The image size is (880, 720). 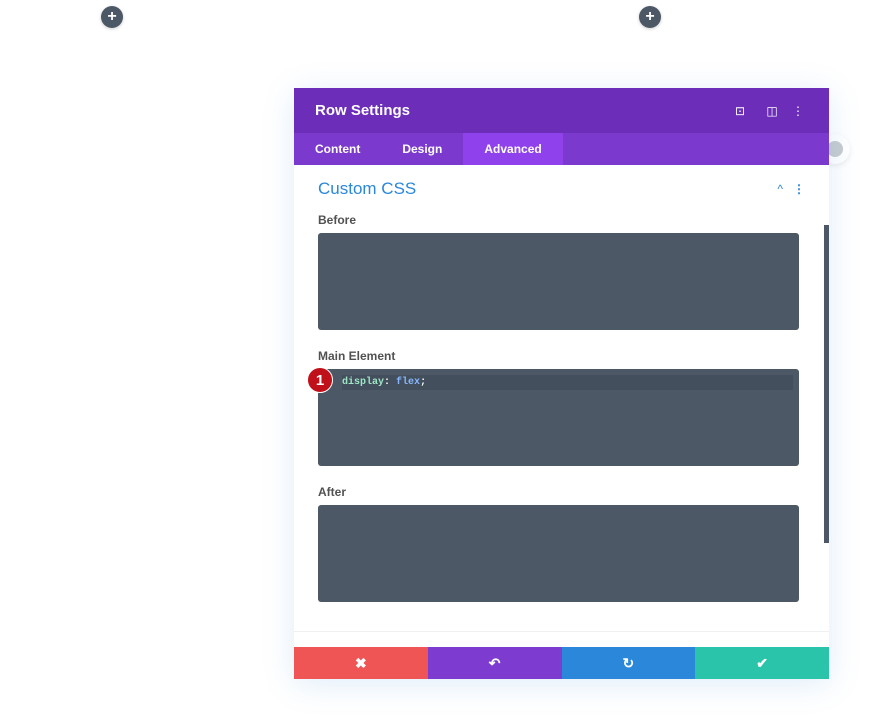 I want to click on after-css-editor, so click(x=558, y=553).